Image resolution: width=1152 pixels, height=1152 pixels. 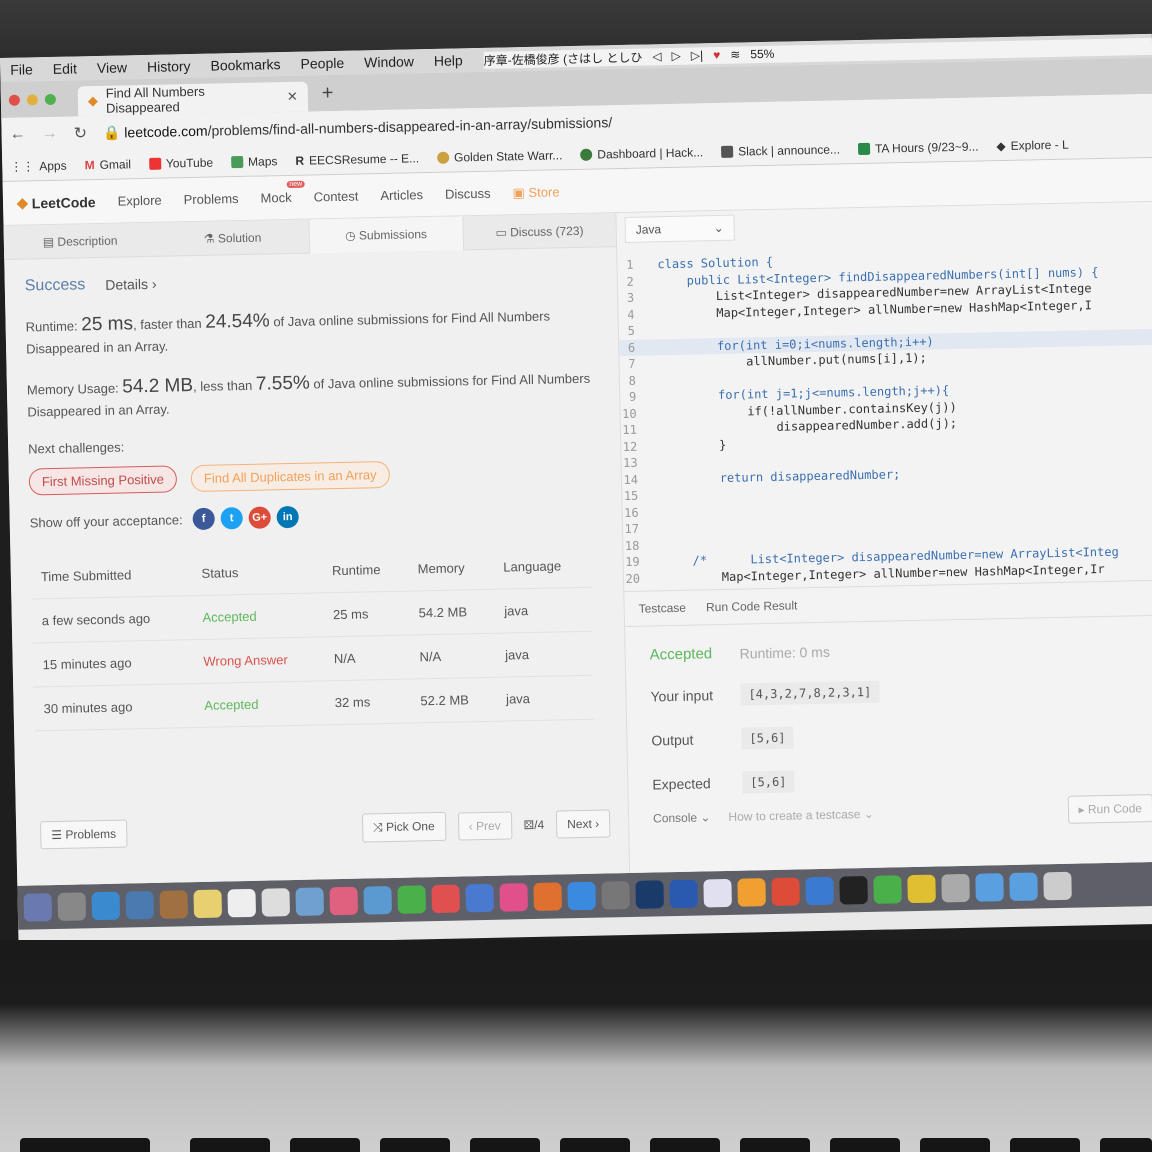 I want to click on linkedin-icon: in, so click(x=287, y=517).